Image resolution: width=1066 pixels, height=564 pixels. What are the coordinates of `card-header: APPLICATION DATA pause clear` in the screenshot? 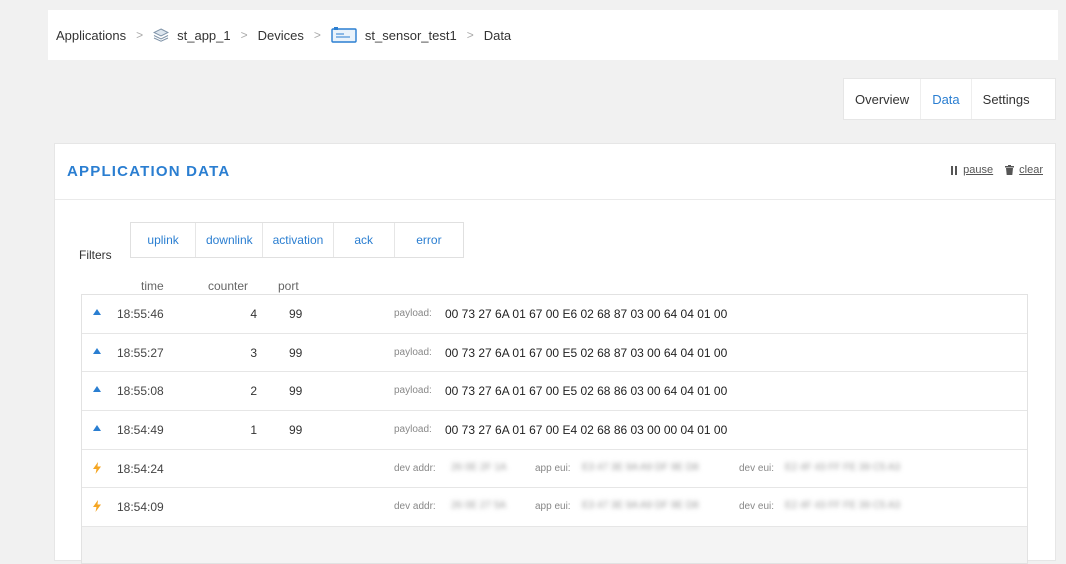 It's located at (555, 172).